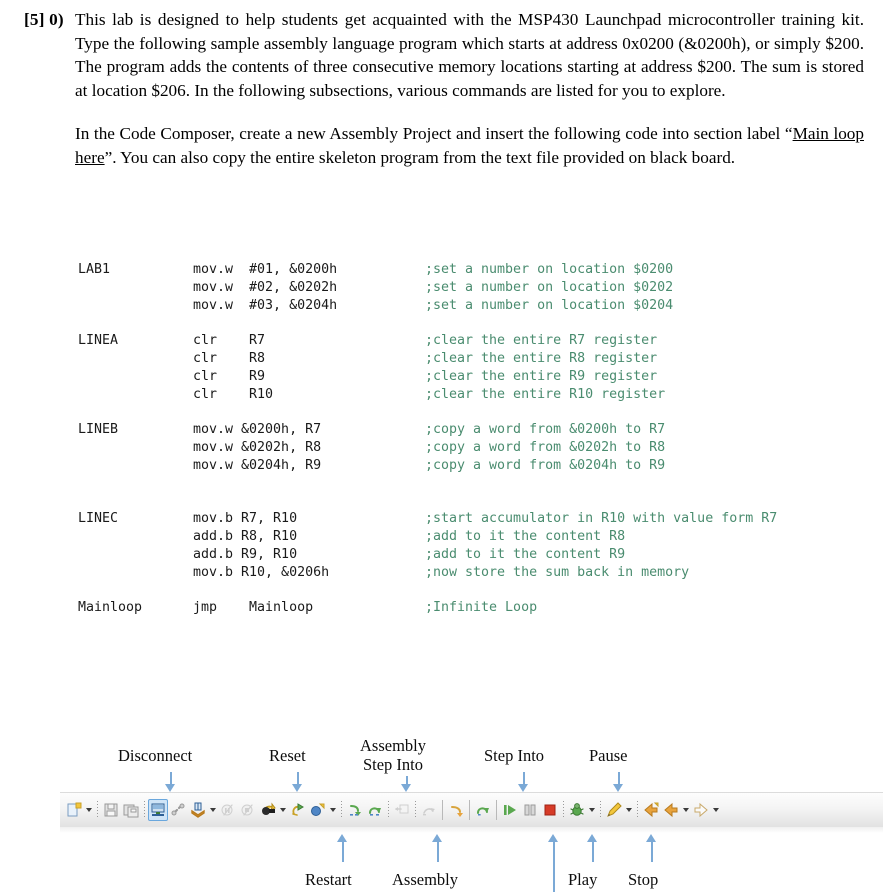 This screenshot has height=895, width=892. I want to click on annotation-step-into-arrow, so click(523, 782).